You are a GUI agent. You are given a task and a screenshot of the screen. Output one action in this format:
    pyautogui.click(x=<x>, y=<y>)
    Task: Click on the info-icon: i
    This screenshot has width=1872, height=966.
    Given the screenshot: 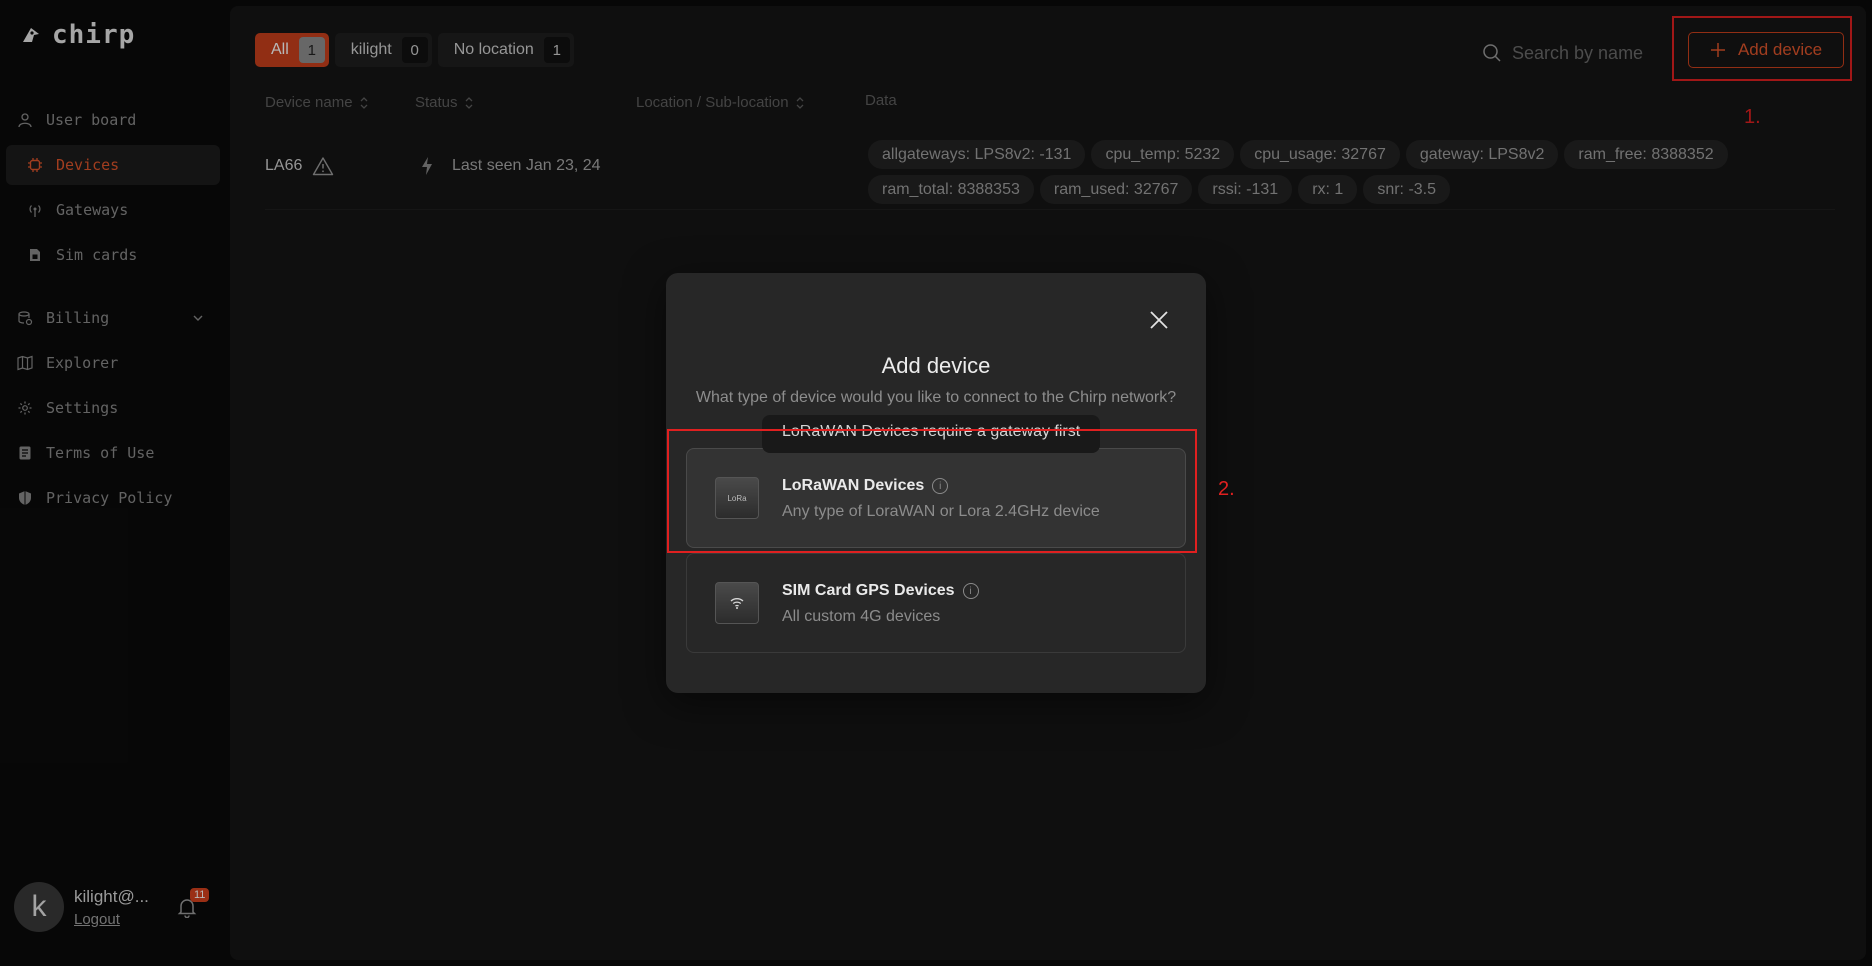 What is the action you would take?
    pyautogui.click(x=970, y=591)
    